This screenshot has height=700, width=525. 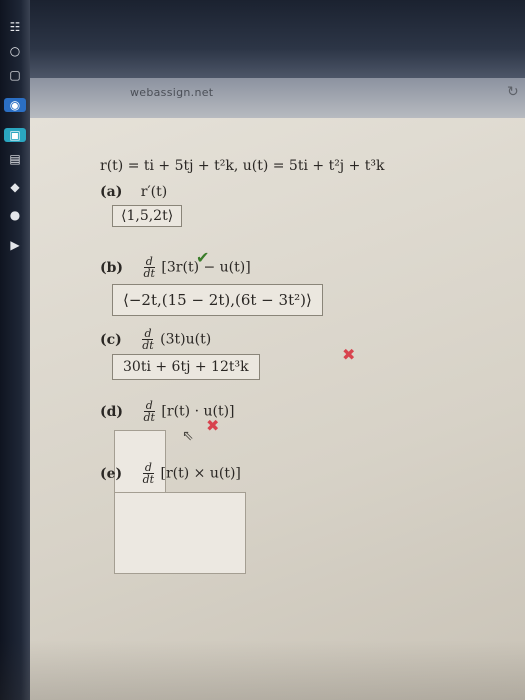 I want to click on address-bar: webassign.net, so click(x=171, y=92).